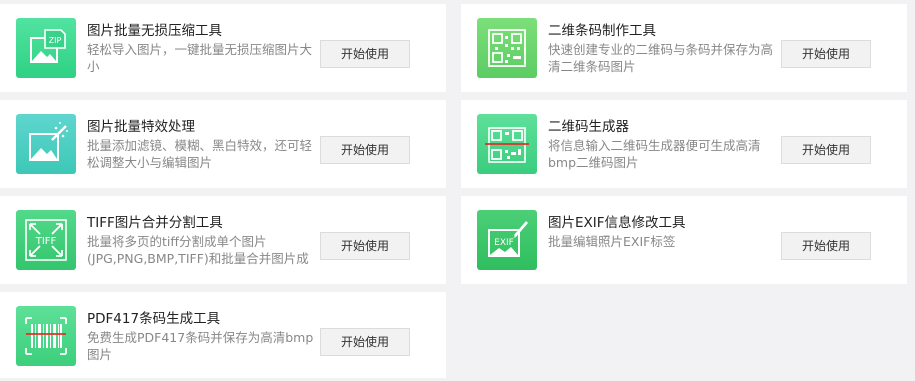 This screenshot has height=381, width=915. I want to click on tool-card-qr-barcode-maker: 二维条码制作工具 快速创建专业的二维码与条码并保存为高清二维条码图片 开始使用, so click(684, 48).